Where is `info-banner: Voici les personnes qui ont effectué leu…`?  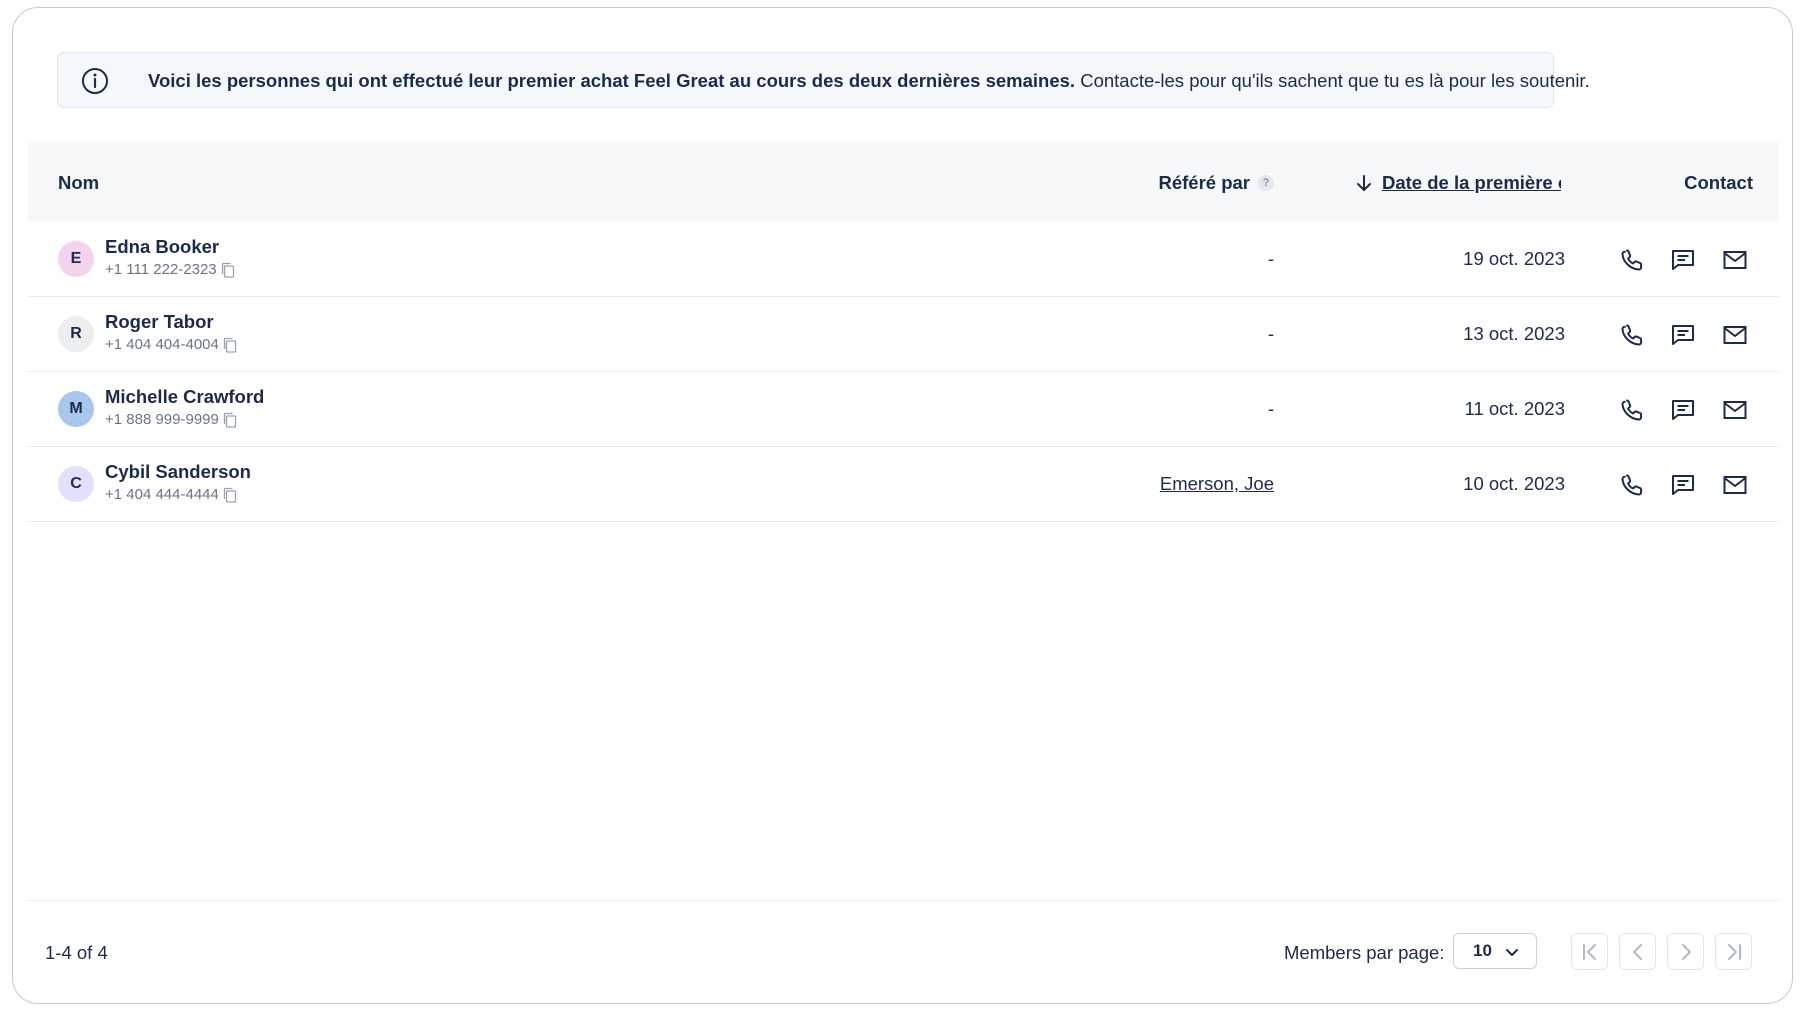
info-banner: Voici les personnes qui ont effectué leu… is located at coordinates (823, 80).